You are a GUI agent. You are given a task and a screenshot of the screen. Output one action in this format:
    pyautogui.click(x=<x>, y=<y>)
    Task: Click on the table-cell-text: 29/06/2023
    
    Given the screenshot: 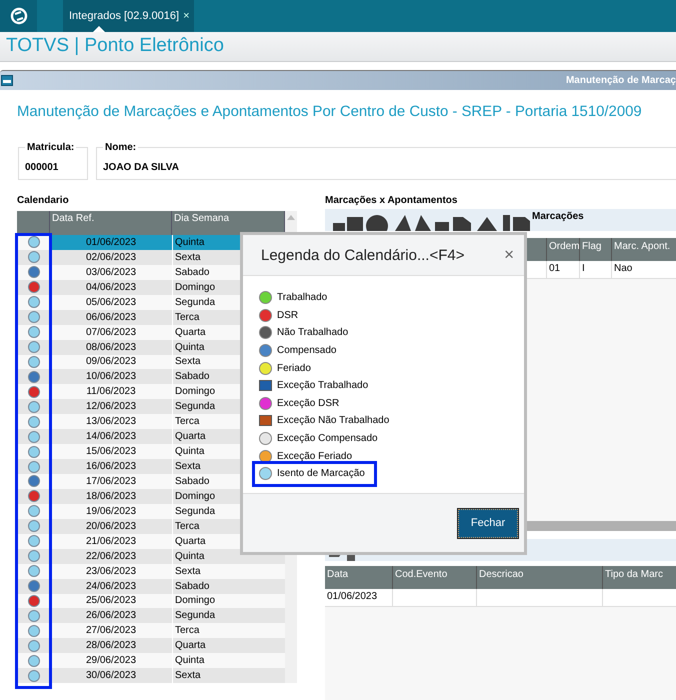 What is the action you would take?
    pyautogui.click(x=111, y=661)
    